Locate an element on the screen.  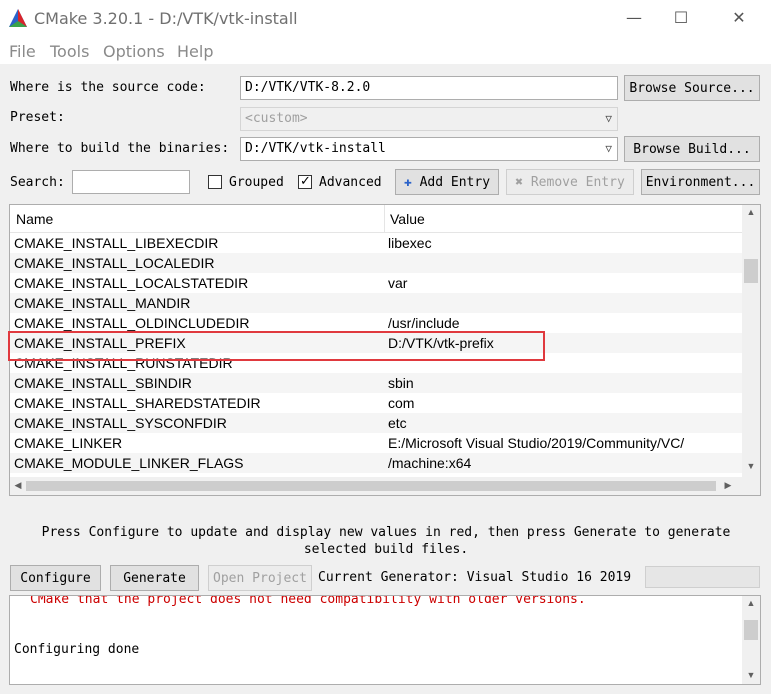
grouped-label: Grouped is located at coordinates (256, 182).